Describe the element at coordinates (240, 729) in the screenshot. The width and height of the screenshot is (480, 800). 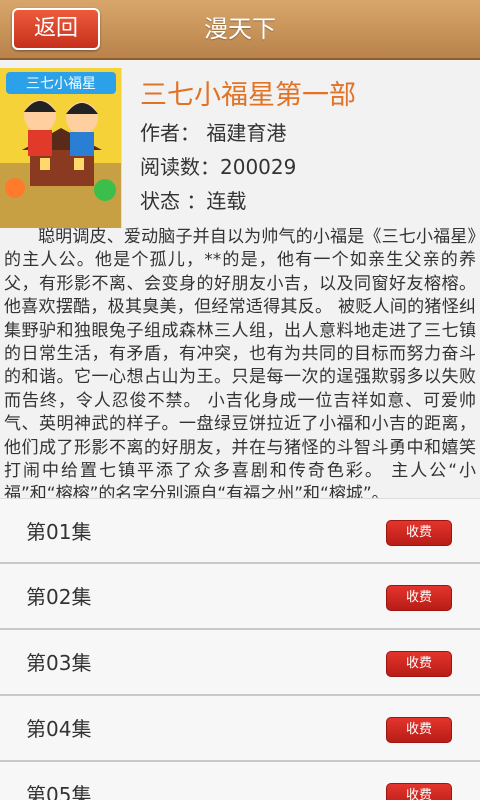
I see `episode-row: 第04集 收费` at that location.